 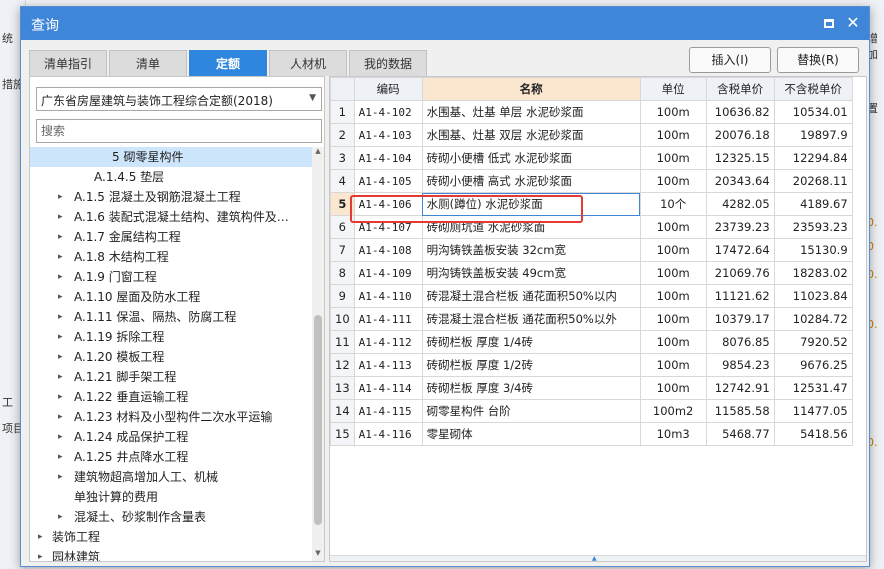 What do you see at coordinates (740, 342) in the screenshot?
I see `price-tax-cell: 8076.85` at bounding box center [740, 342].